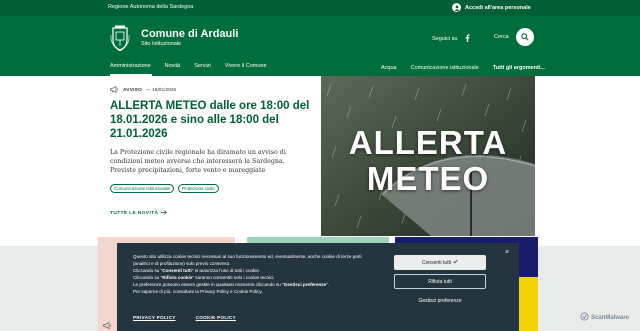  What do you see at coordinates (198, 188) in the screenshot?
I see `chip-protezione-civile: Protezione civile` at bounding box center [198, 188].